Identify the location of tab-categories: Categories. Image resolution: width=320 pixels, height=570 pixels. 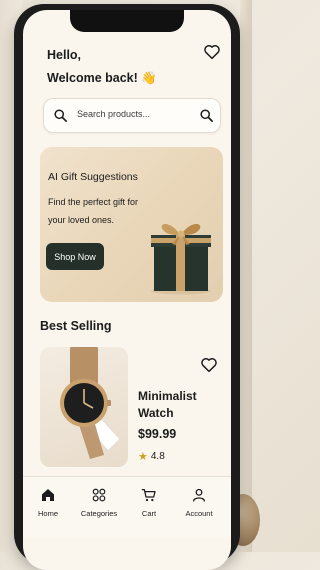
(99, 502).